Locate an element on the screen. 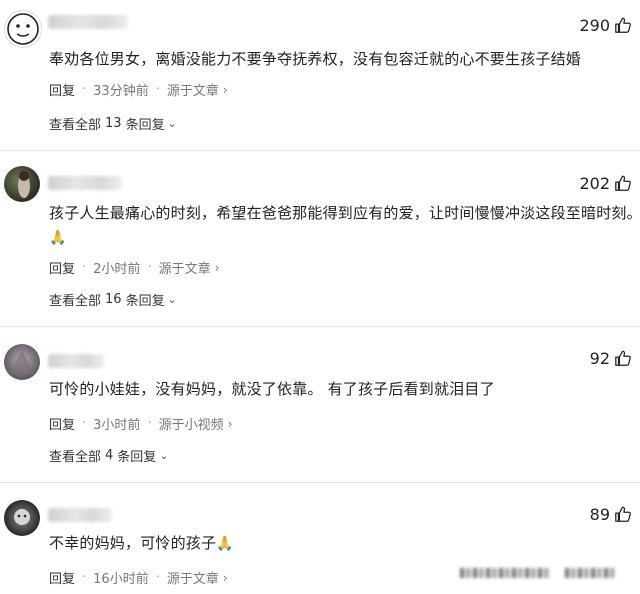 The height and width of the screenshot is (594, 640). comment-time: 16小时前 is located at coordinates (121, 579).